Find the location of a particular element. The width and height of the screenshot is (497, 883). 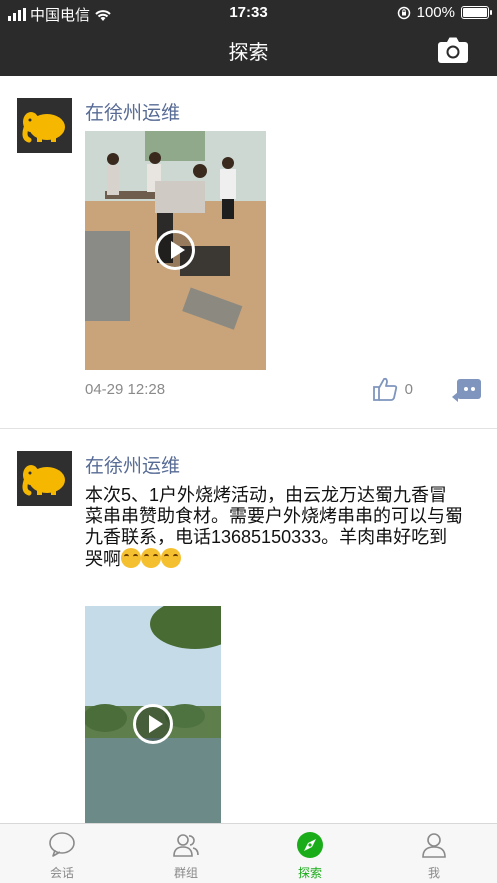

page-title: 探索 is located at coordinates (248, 53).